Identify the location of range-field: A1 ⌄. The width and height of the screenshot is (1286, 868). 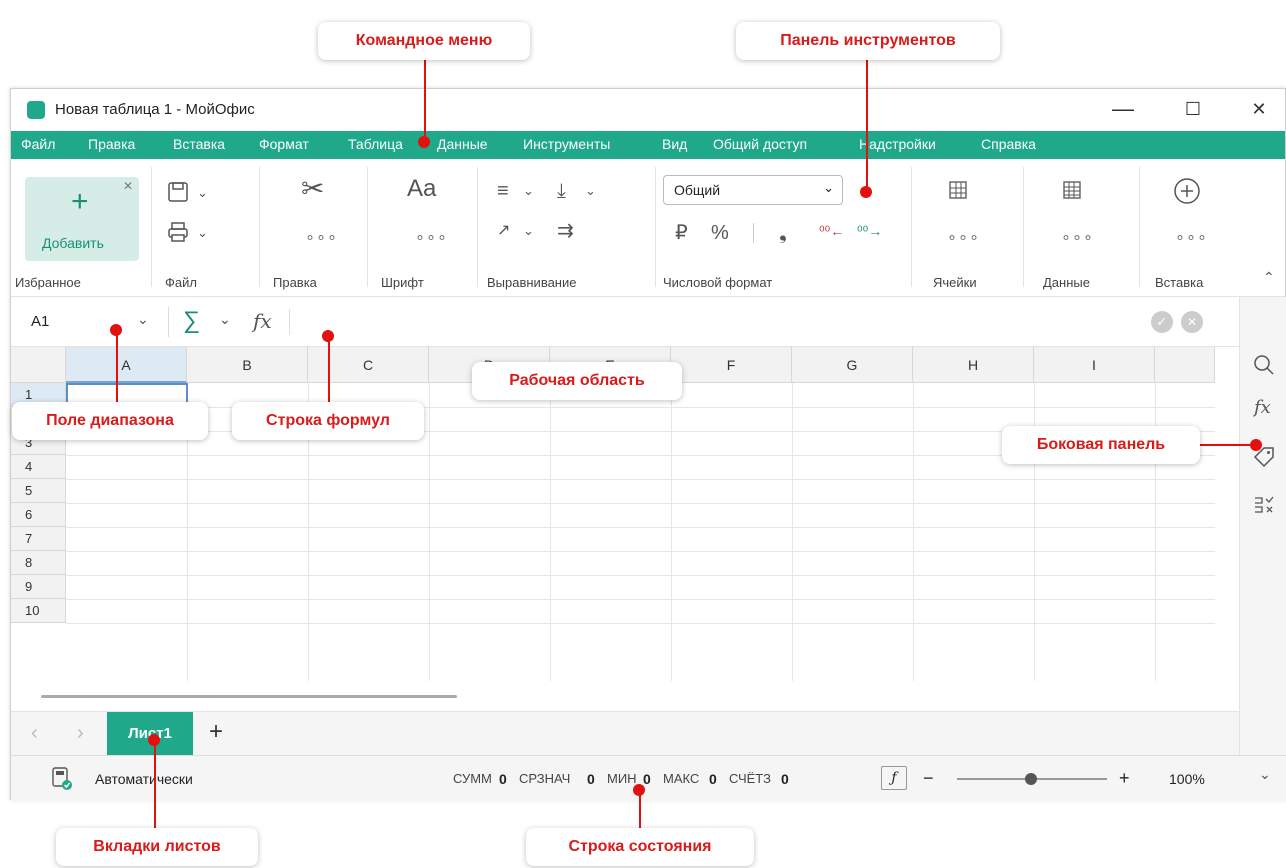
(86, 322).